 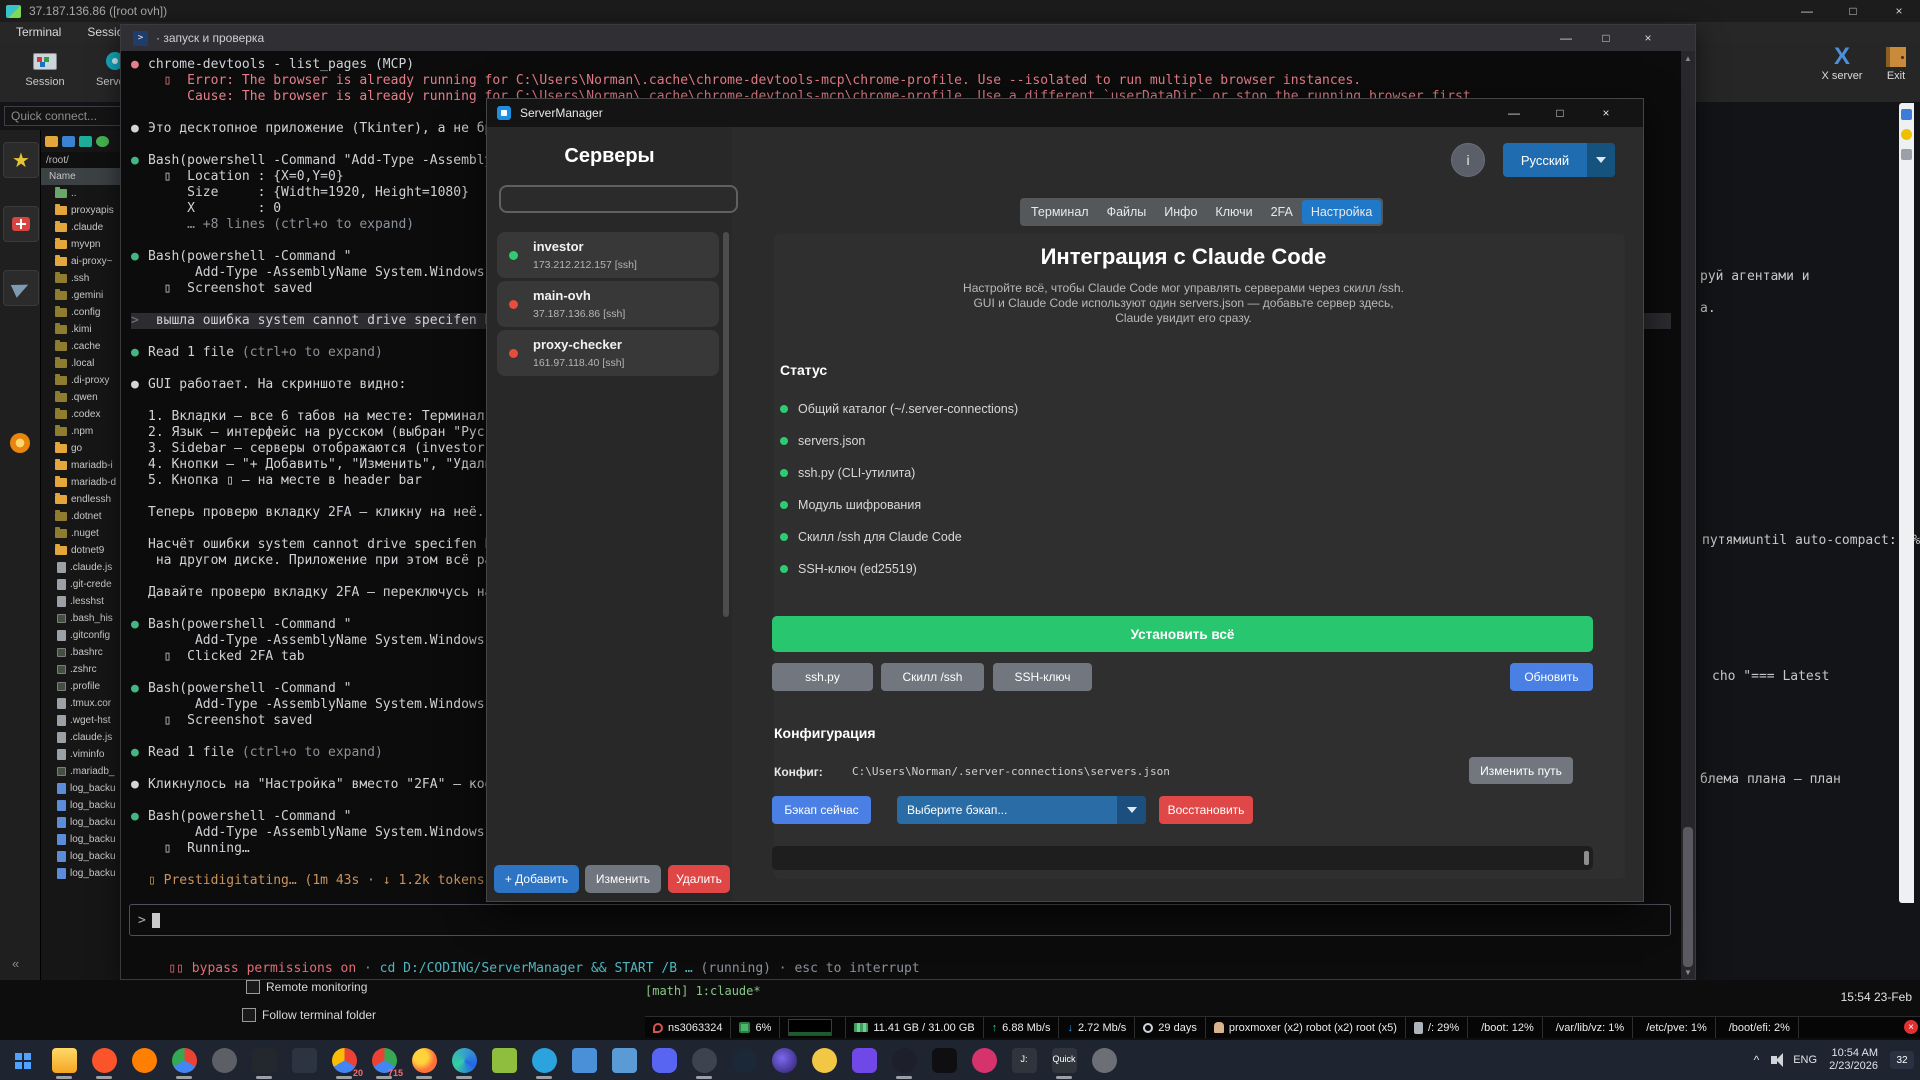 I want to click on file-row: .ssh, so click(x=81, y=278).